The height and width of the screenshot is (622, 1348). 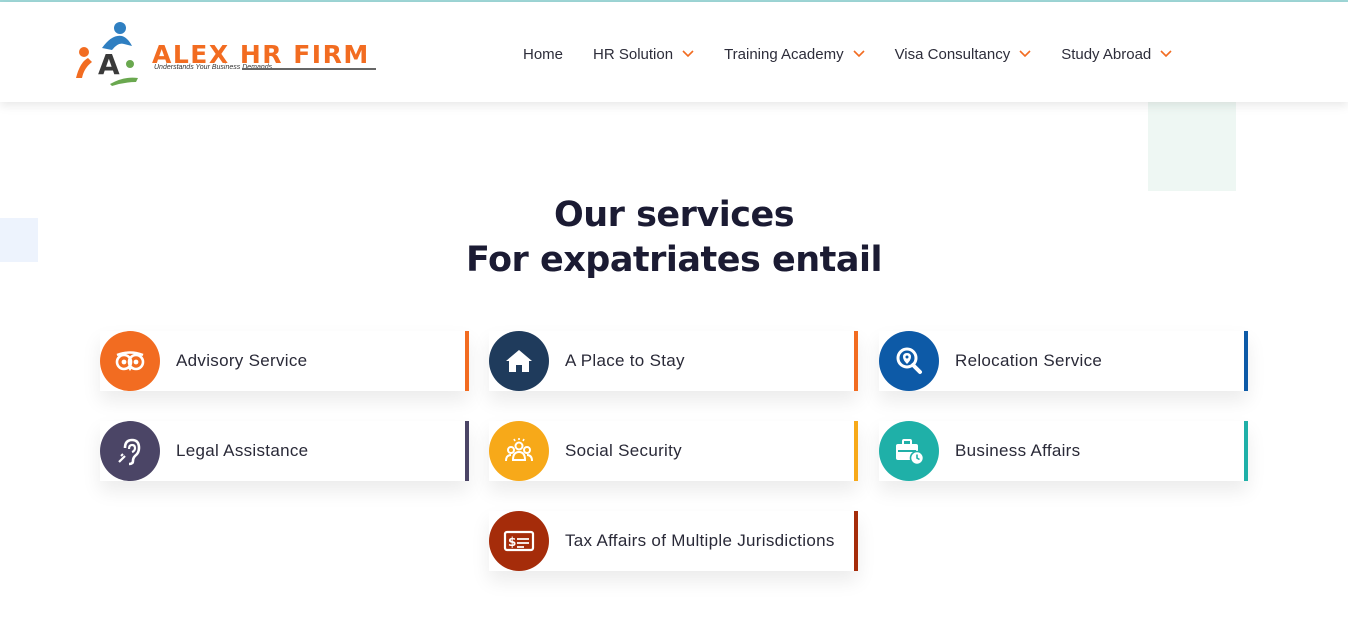 I want to click on section-title-line1: Our services, so click(x=674, y=215).